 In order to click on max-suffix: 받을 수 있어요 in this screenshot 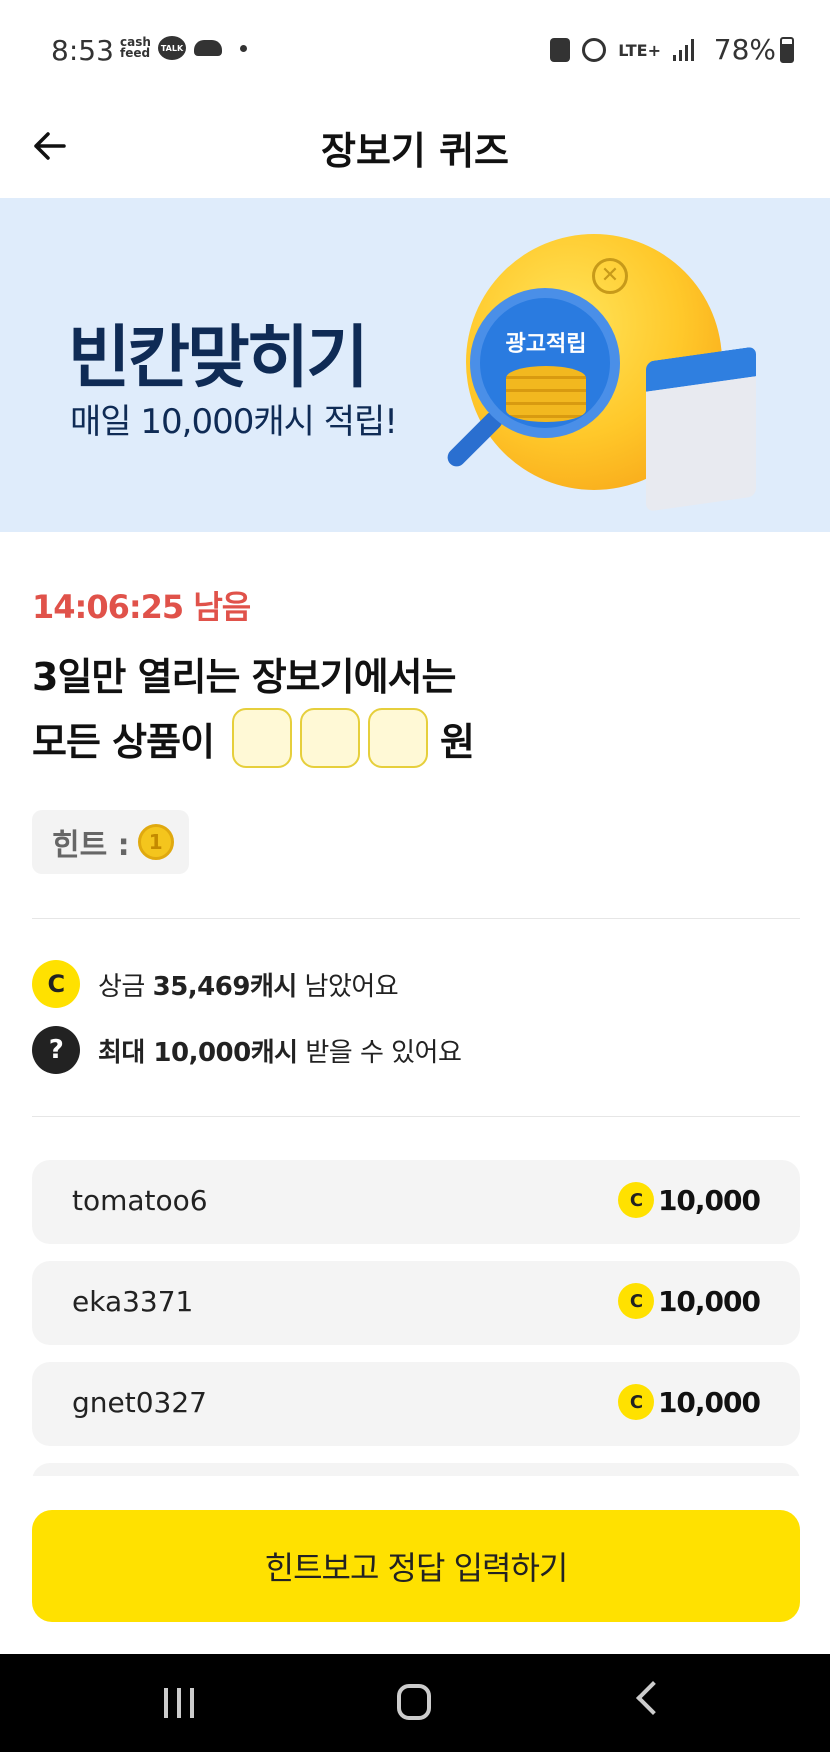, I will do `click(379, 1052)`.